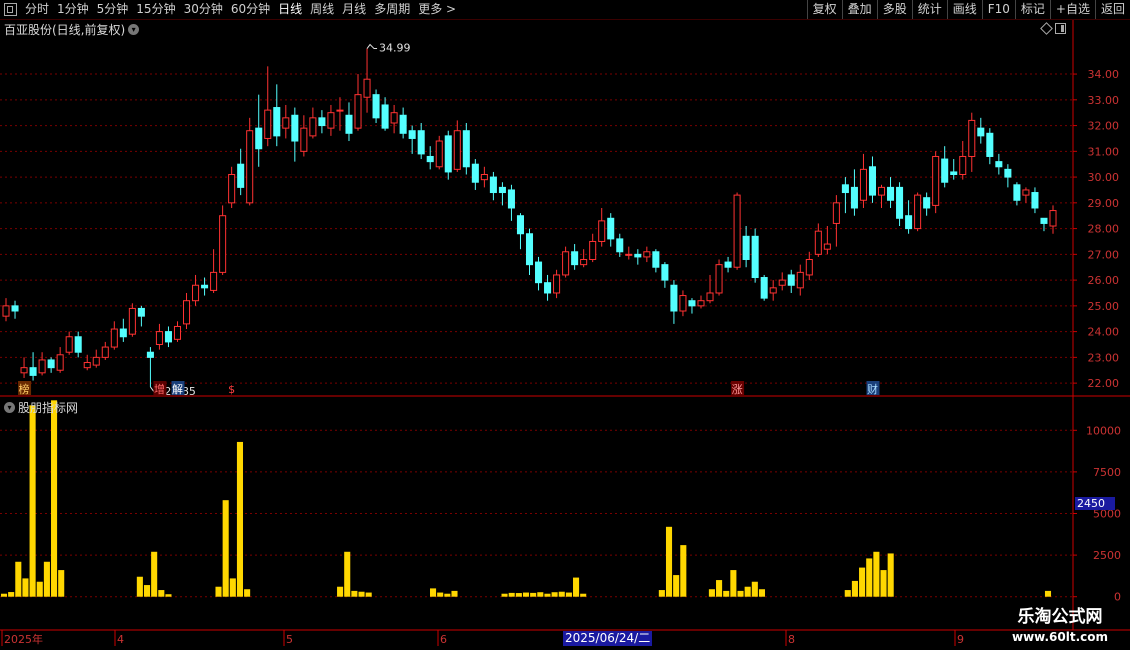 The image size is (1130, 650). What do you see at coordinates (1104, 280) in the screenshot?
I see `price-tick-label: 26.00` at bounding box center [1104, 280].